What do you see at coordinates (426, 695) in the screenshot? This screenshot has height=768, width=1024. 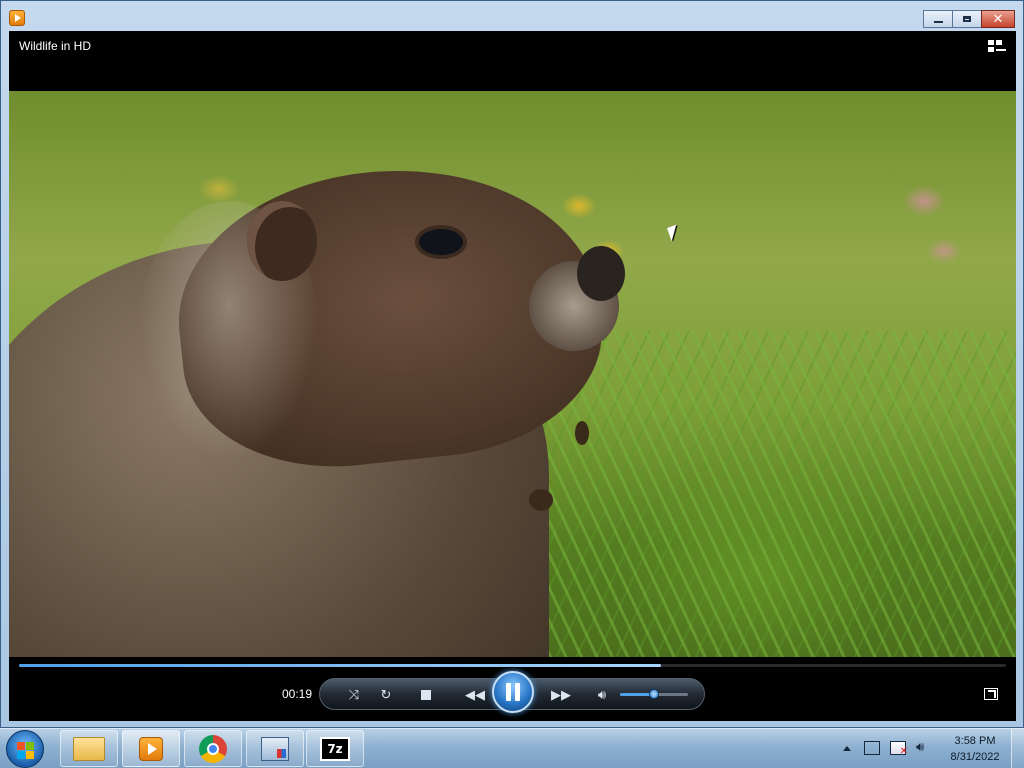 I see `stop-icon` at bounding box center [426, 695].